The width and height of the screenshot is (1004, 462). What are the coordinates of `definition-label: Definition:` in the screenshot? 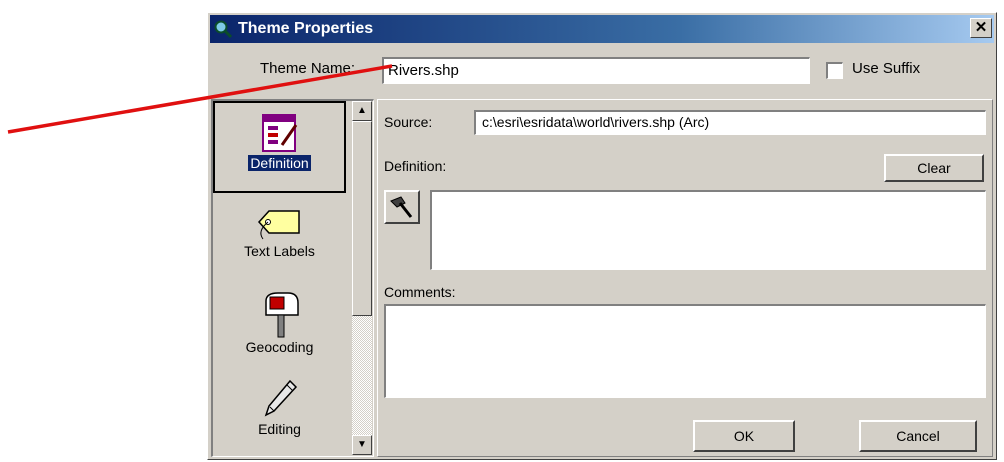 It's located at (415, 166).